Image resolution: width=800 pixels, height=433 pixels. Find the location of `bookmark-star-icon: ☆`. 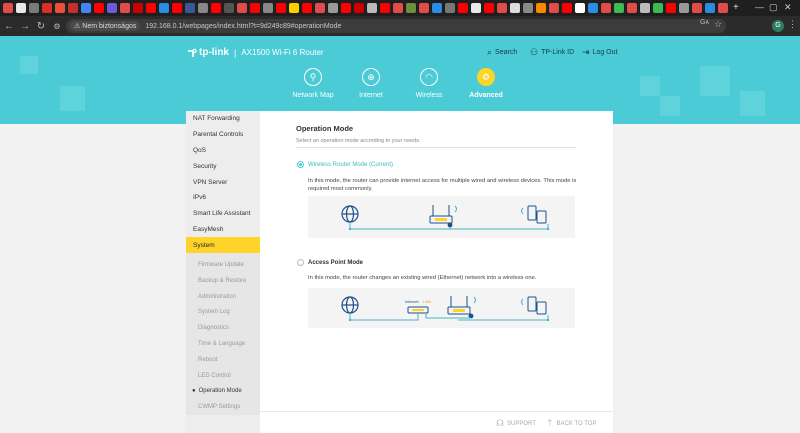

bookmark-star-icon: ☆ is located at coordinates (718, 24).